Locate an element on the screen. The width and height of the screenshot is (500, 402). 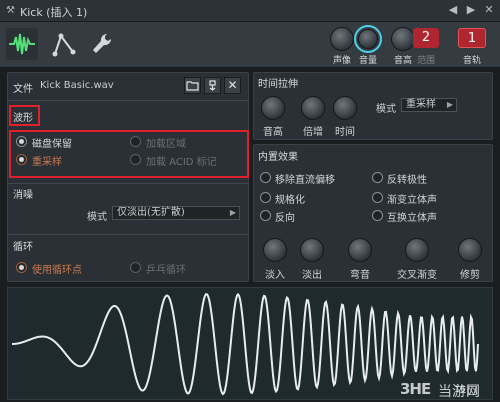
folder-open-icon is located at coordinates (192, 85).